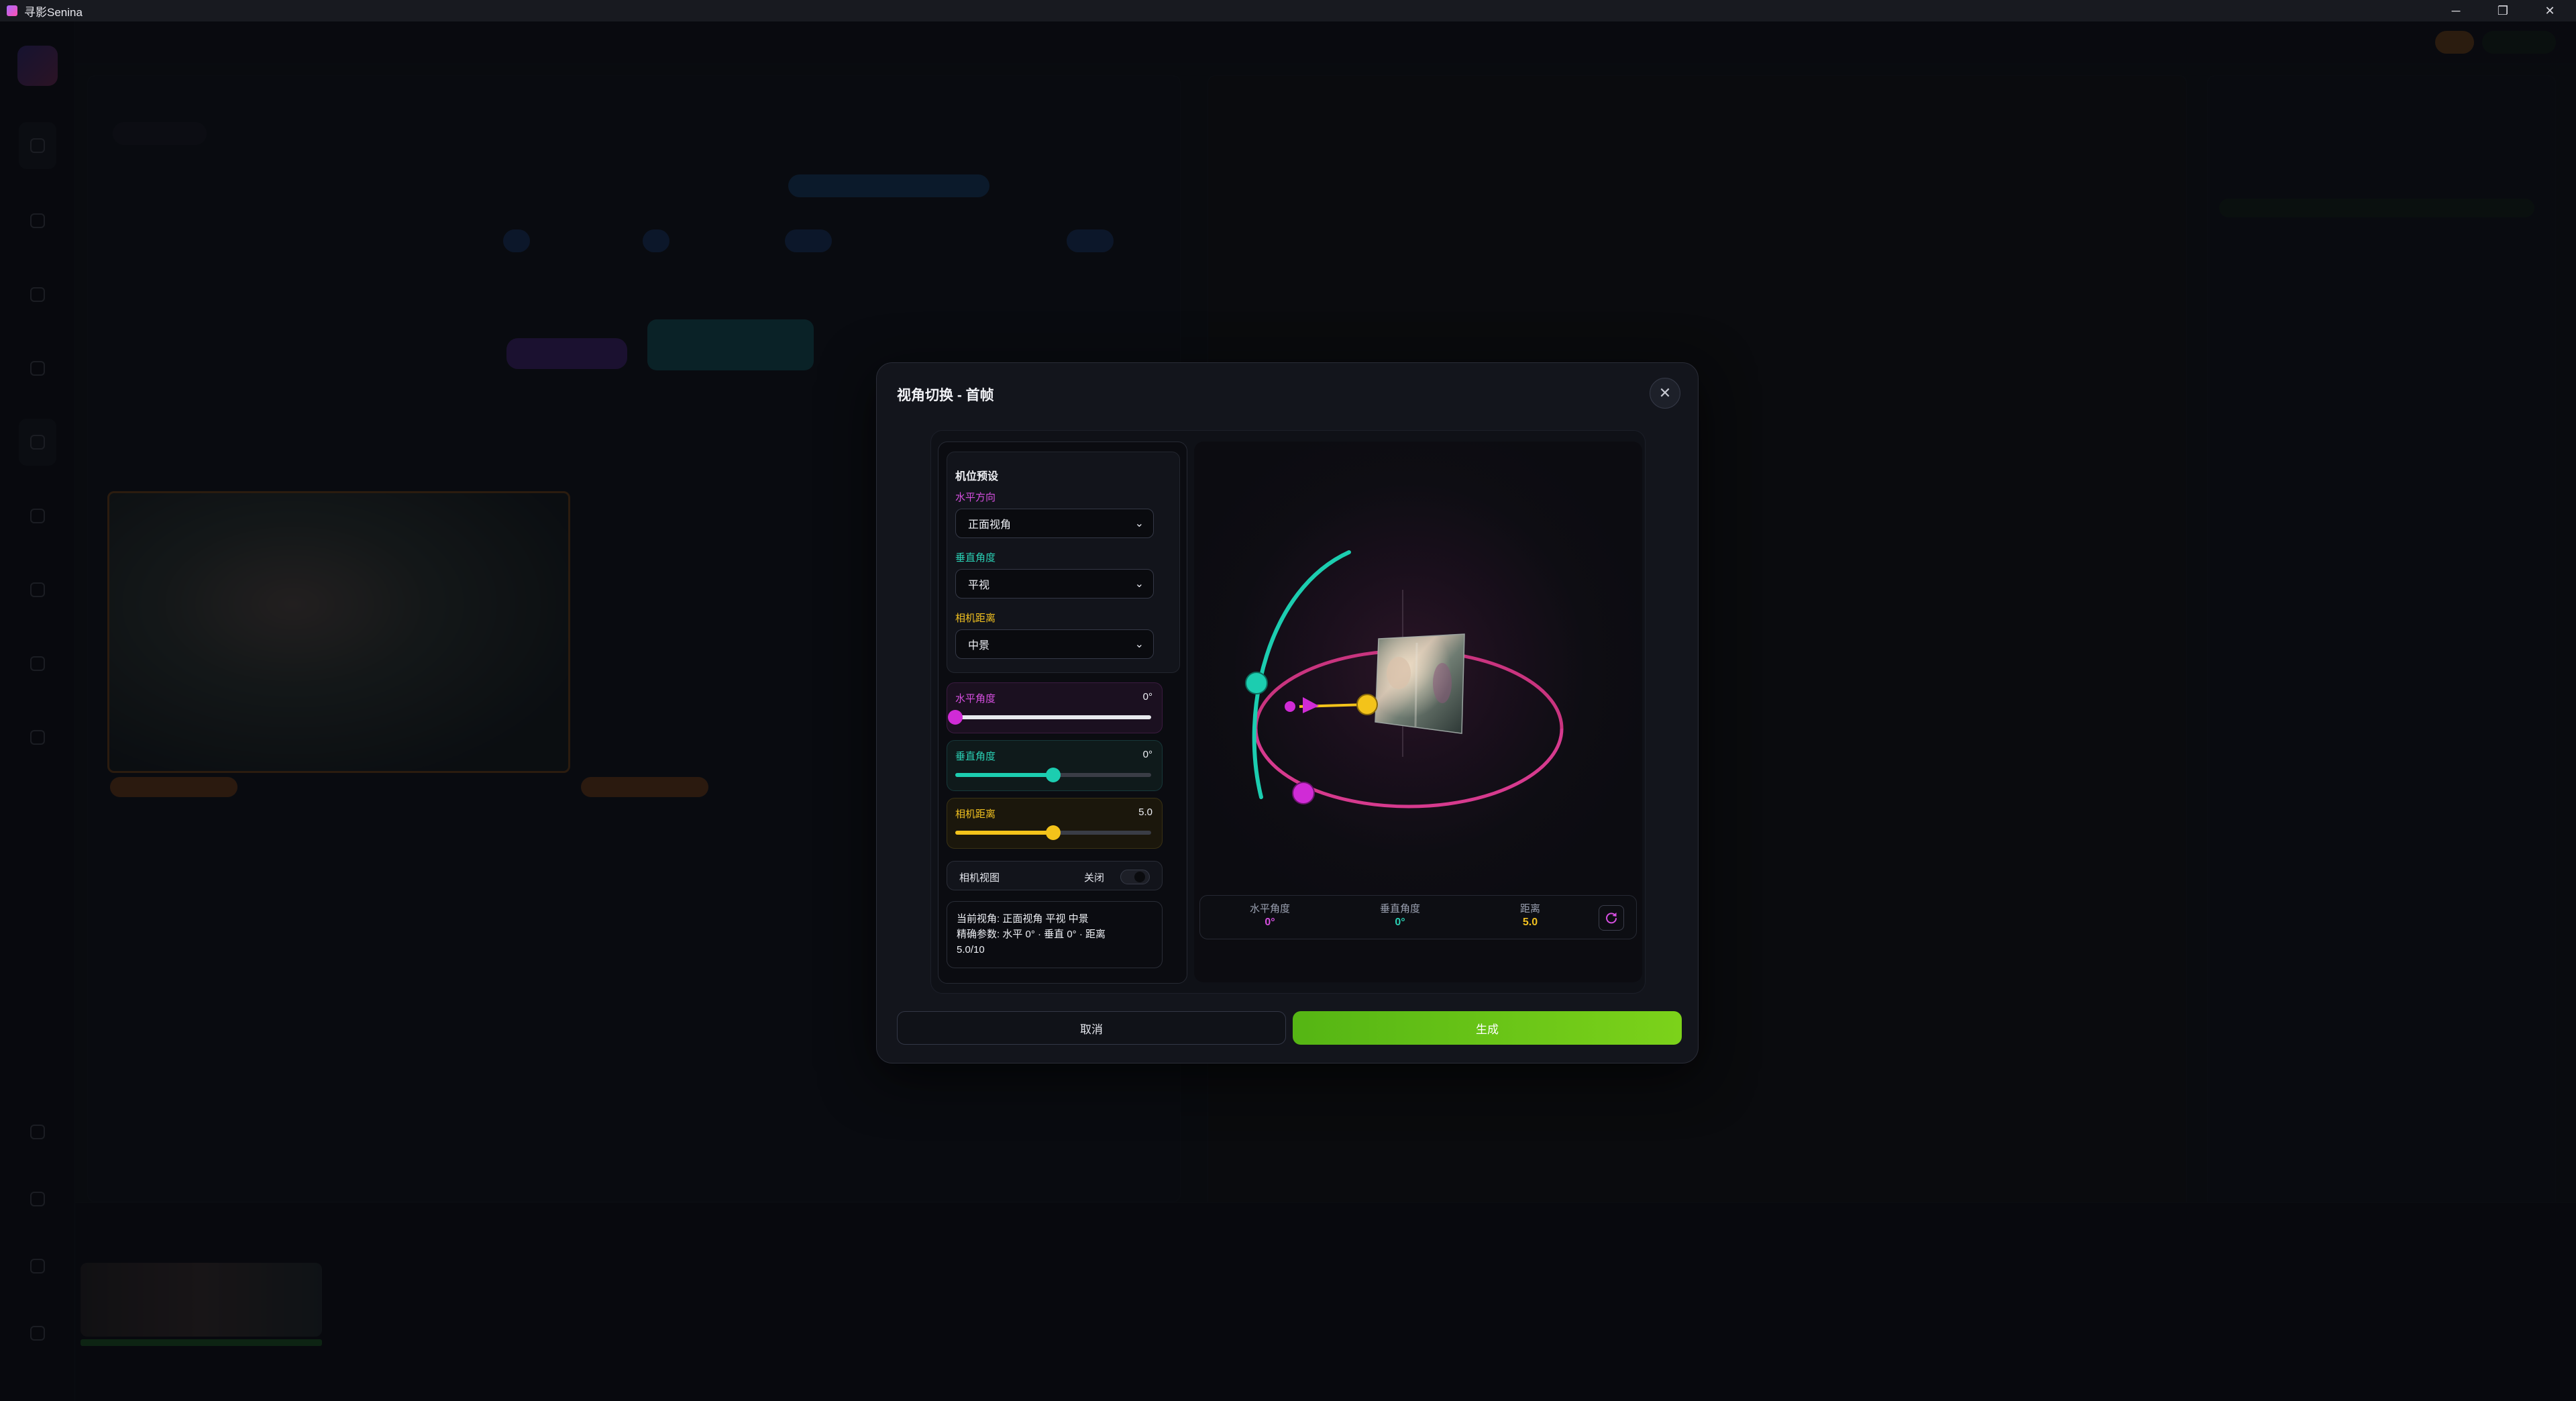 The width and height of the screenshot is (2576, 1401). I want to click on minimize-button: ─, so click(2455, 10).